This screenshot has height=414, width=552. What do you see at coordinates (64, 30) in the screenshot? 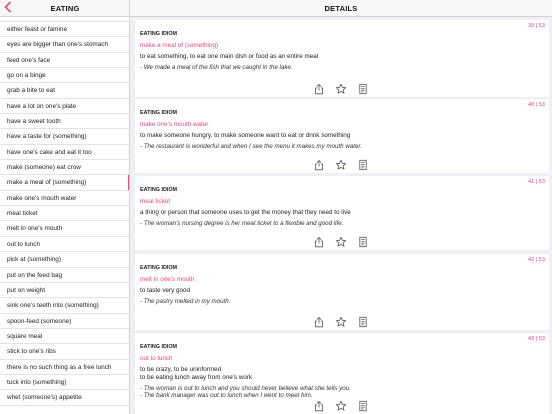
I see `list-item: either feast or famine` at bounding box center [64, 30].